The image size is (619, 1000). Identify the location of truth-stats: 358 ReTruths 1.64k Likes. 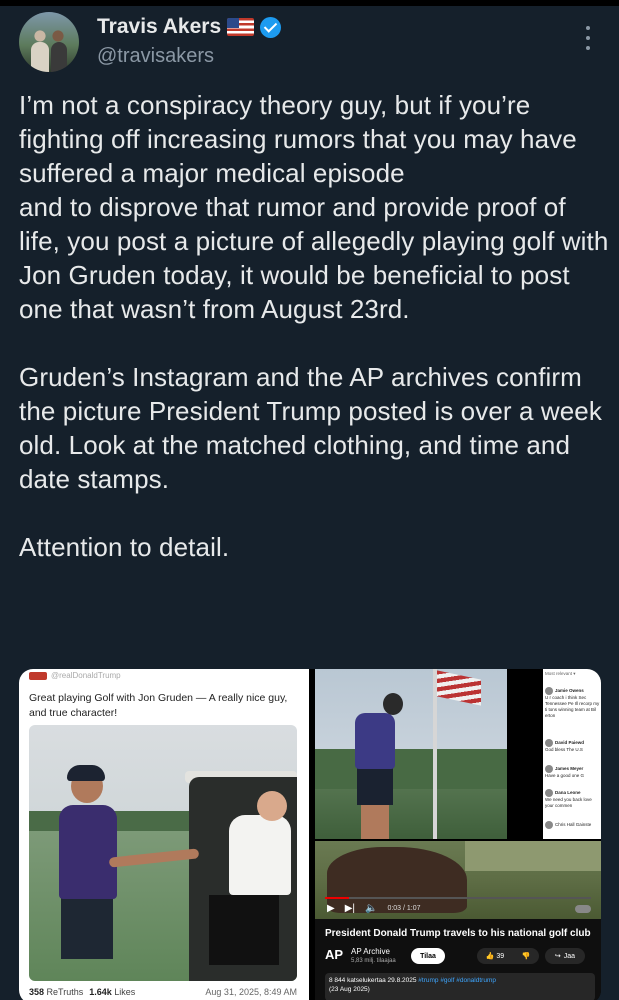
(82, 992).